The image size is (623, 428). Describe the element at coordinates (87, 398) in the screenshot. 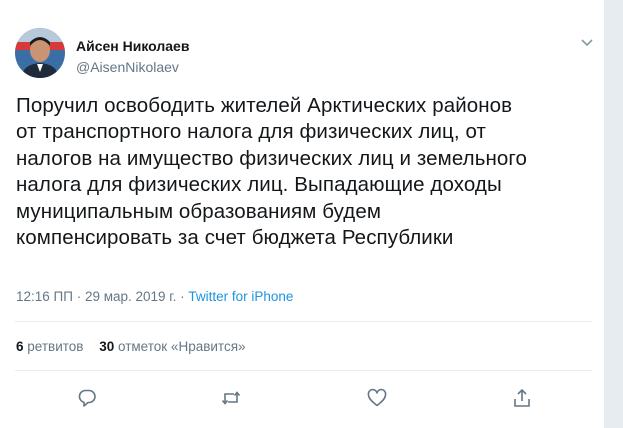

I see `reply-icon` at that location.